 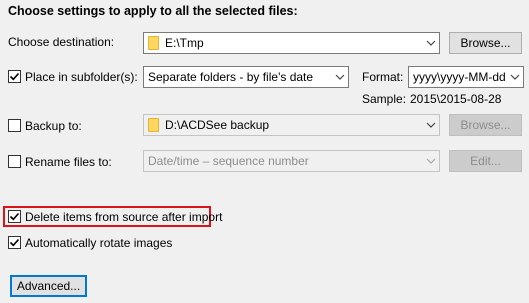 I want to click on auto-rotate-checkbox, so click(x=14, y=242).